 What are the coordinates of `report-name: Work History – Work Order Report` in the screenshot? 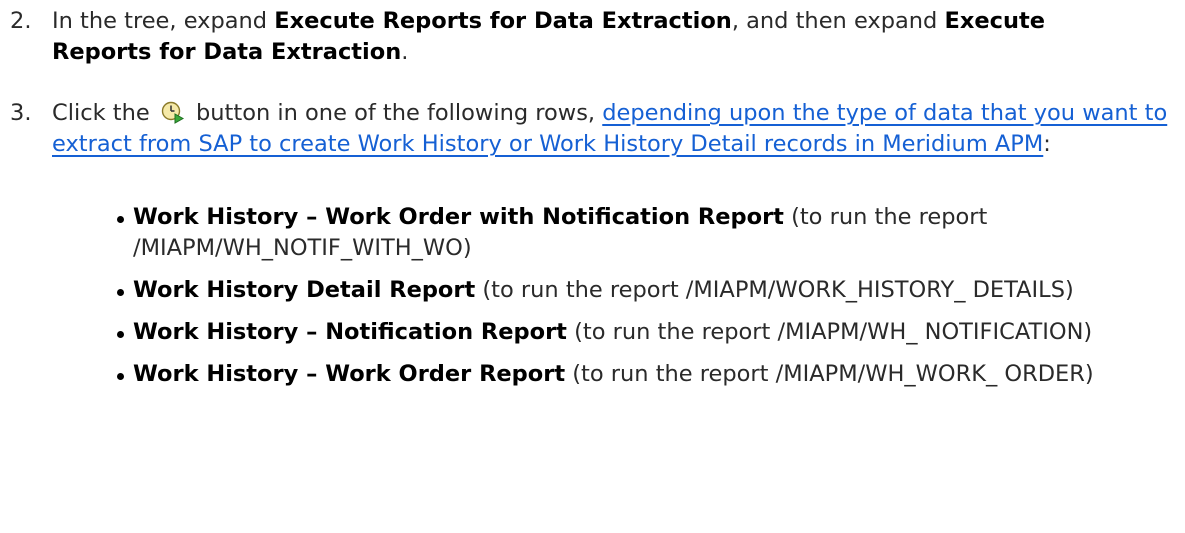 It's located at (349, 374).